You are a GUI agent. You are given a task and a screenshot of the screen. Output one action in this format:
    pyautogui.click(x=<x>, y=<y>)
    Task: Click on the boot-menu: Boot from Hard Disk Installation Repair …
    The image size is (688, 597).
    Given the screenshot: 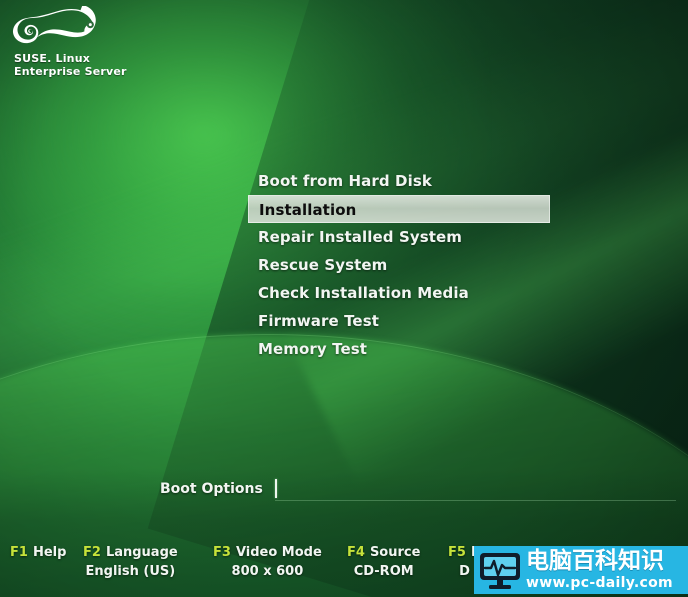 What is the action you would take?
    pyautogui.click(x=399, y=265)
    